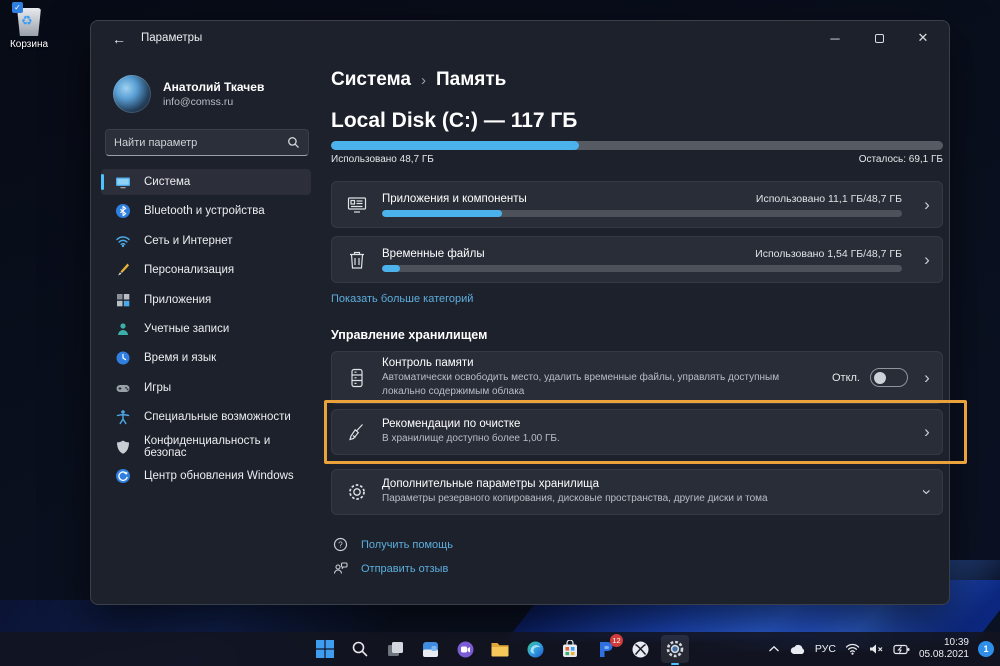 Image resolution: width=1000 pixels, height=666 pixels. What do you see at coordinates (407, 544) in the screenshot?
I see `link-label: Получить помощь` at bounding box center [407, 544].